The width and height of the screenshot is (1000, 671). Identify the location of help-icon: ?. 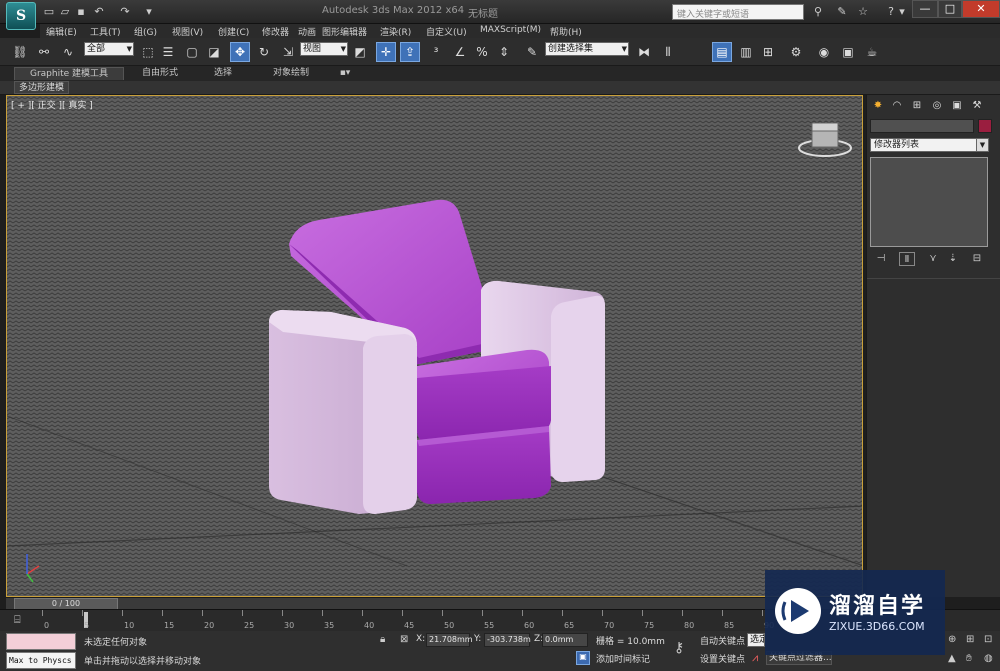
(891, 12).